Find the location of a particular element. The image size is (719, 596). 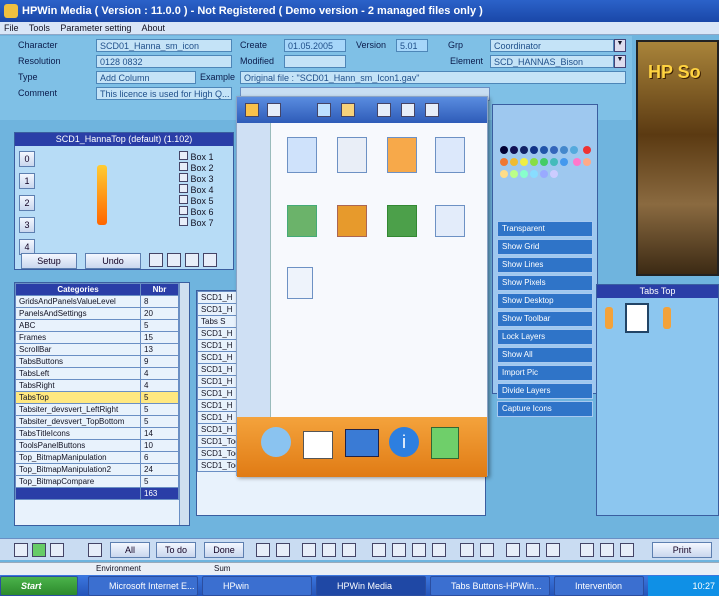

modified-field is located at coordinates (315, 61).